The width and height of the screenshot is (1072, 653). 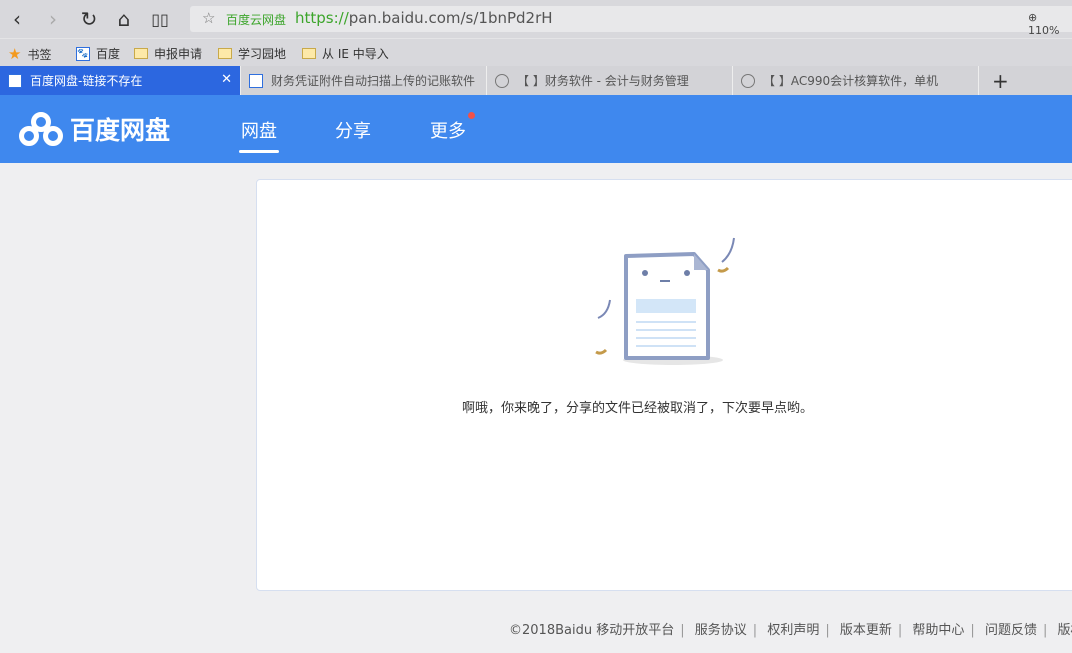 I want to click on bookmark-label: 百度, so click(x=108, y=54).